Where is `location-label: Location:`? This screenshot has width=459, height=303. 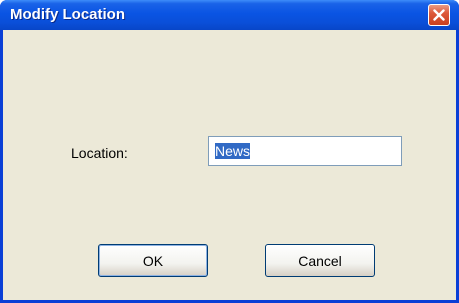 location-label: Location: is located at coordinates (99, 153).